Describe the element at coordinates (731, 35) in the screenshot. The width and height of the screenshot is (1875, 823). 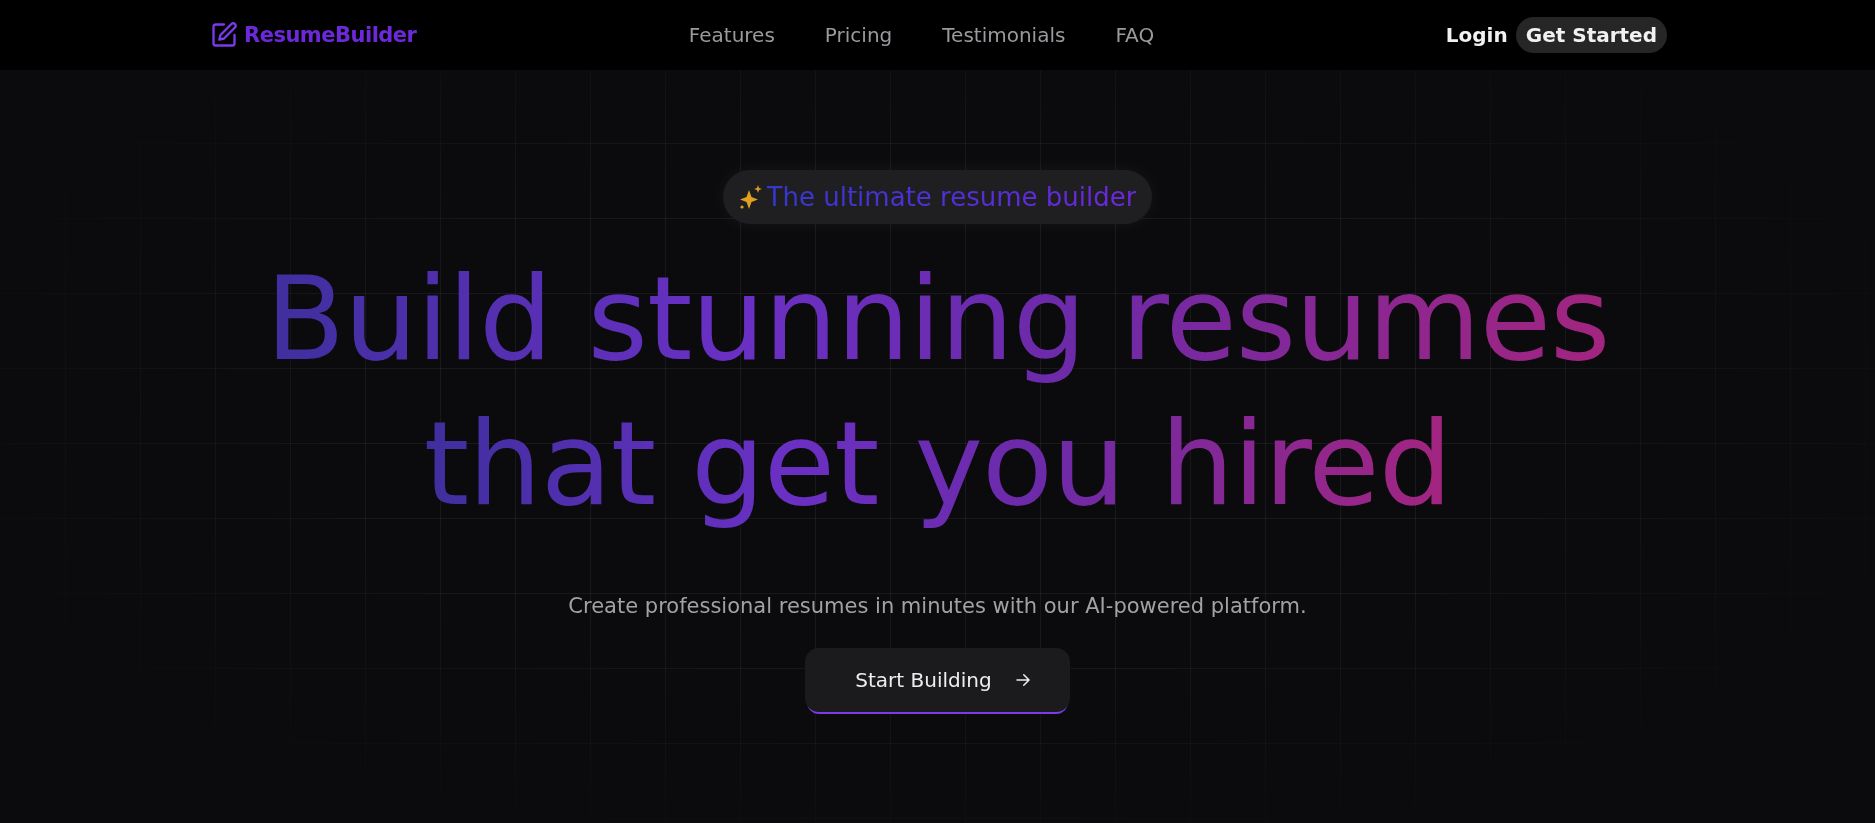
I see `nav-link: Features` at that location.